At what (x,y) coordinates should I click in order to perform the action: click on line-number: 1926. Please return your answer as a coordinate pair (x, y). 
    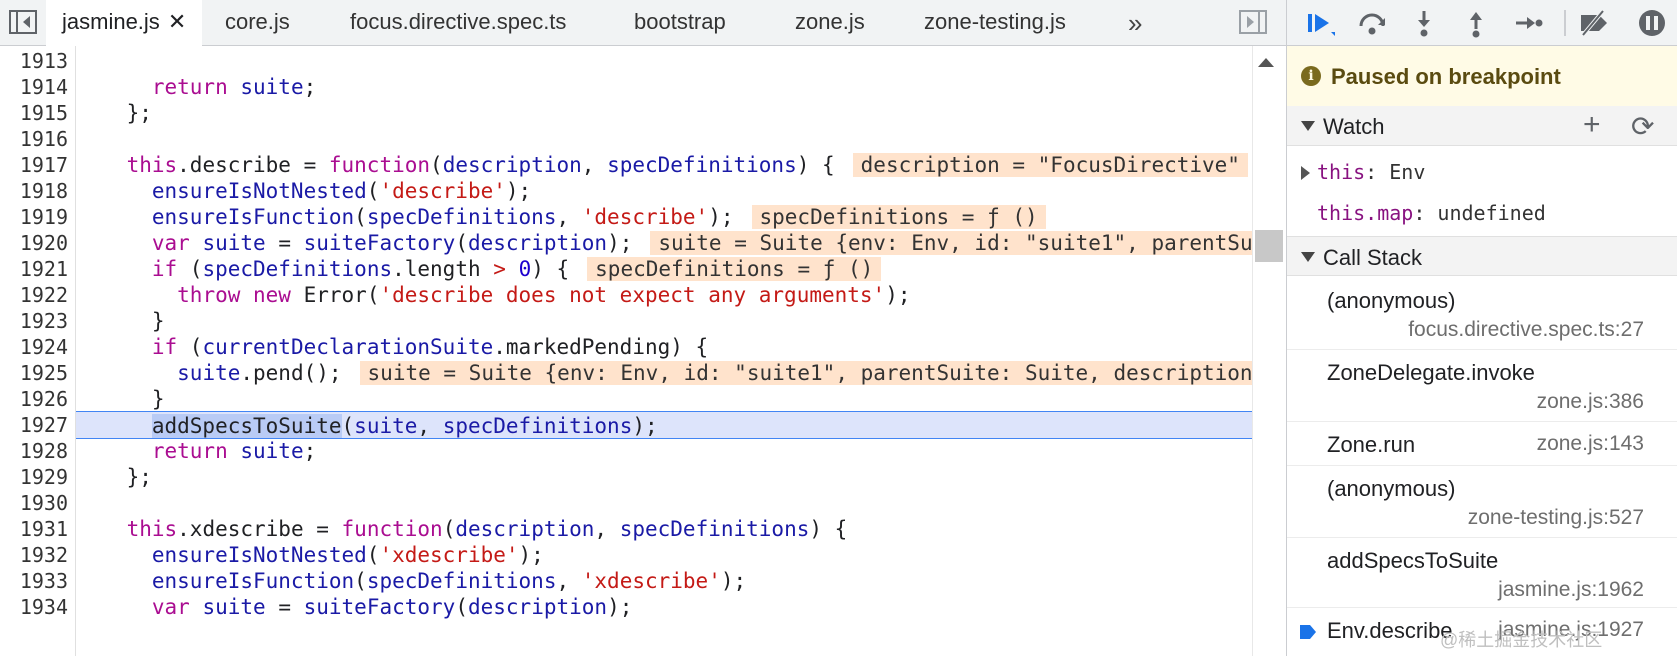
    Looking at the image, I should click on (34, 399).